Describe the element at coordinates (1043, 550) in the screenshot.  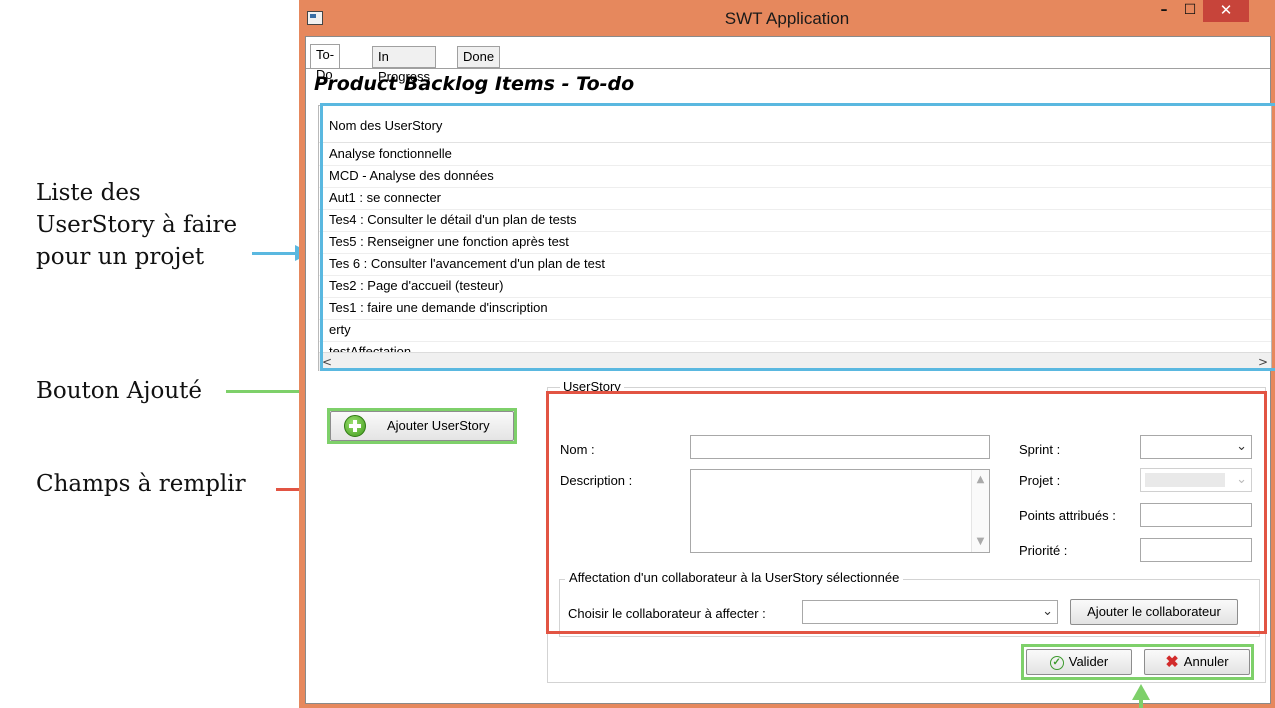
I see `priorite-label: Priorité :` at that location.